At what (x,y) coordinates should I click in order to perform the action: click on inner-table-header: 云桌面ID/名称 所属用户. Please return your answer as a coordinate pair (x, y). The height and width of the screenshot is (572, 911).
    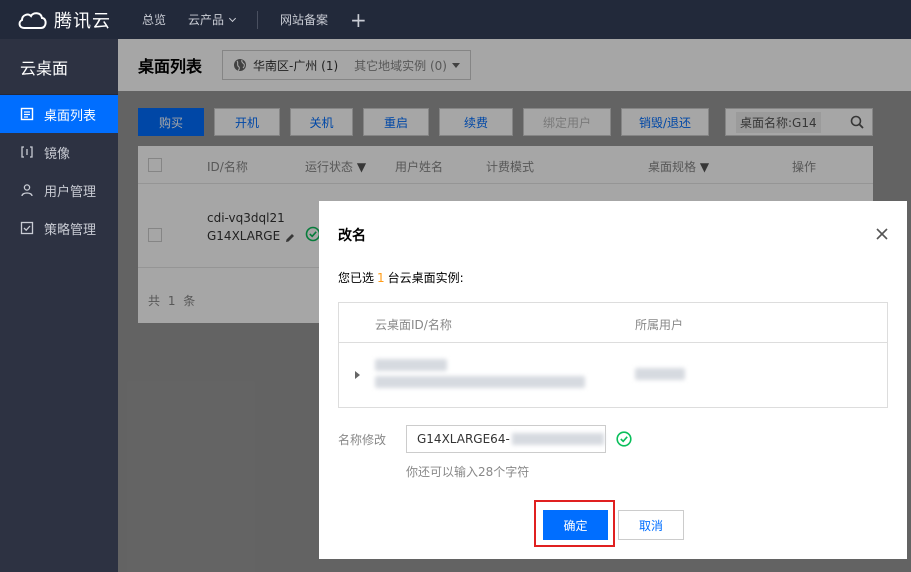
    Looking at the image, I should click on (613, 323).